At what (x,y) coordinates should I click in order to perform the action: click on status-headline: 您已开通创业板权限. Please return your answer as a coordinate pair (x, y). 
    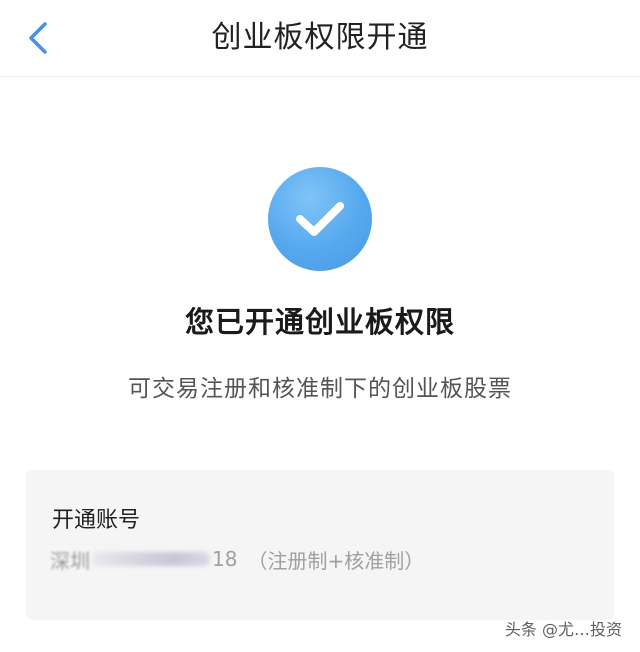
    Looking at the image, I should click on (319, 322).